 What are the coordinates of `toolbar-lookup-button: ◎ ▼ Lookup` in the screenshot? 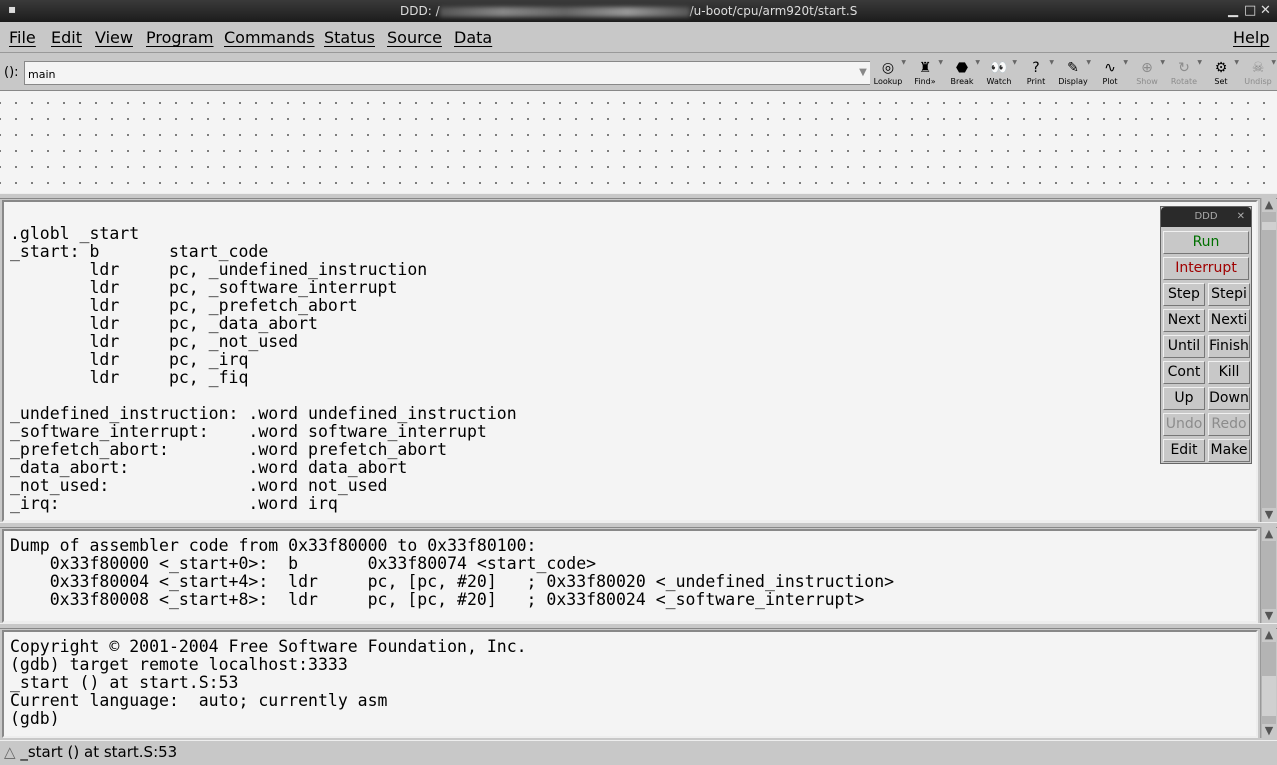 It's located at (888, 74).